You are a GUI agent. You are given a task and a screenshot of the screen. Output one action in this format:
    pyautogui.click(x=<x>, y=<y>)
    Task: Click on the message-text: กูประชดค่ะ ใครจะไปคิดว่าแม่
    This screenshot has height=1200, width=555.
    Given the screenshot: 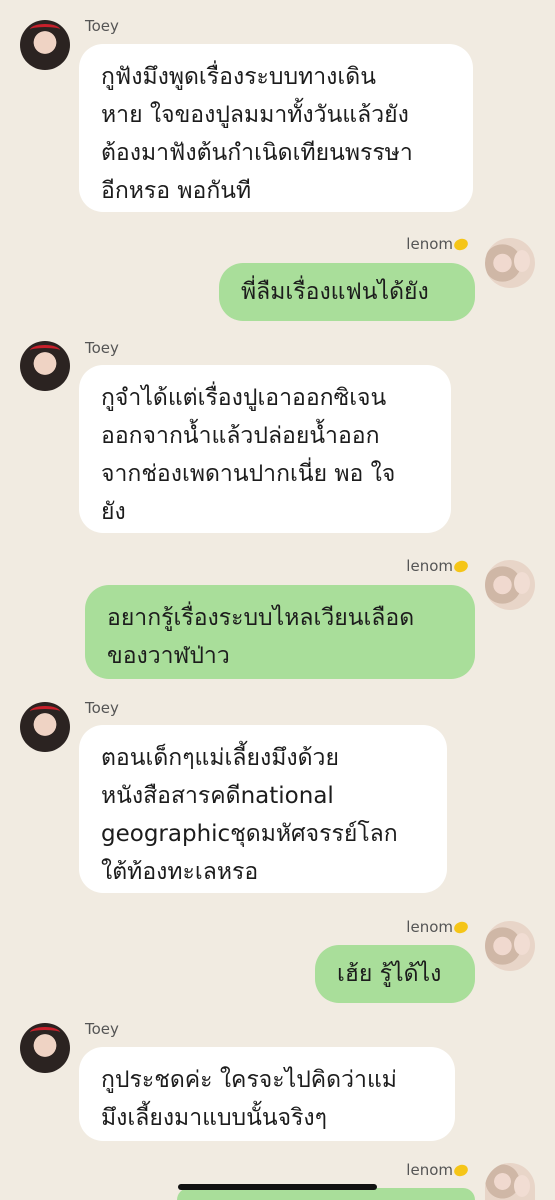 What is the action you would take?
    pyautogui.click(x=249, y=1080)
    